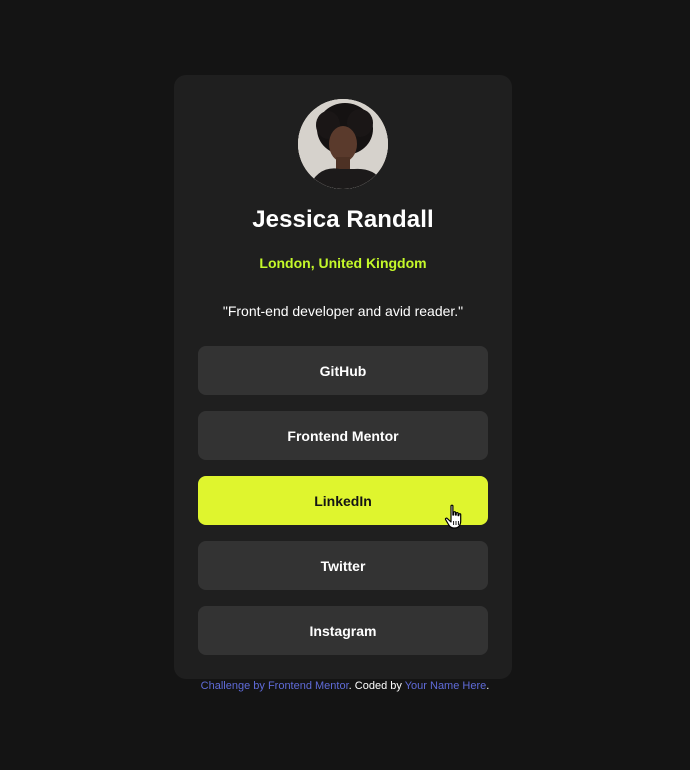 This screenshot has height=770, width=690. What do you see at coordinates (446, 686) in the screenshot?
I see `author-link: Your Name Here` at bounding box center [446, 686].